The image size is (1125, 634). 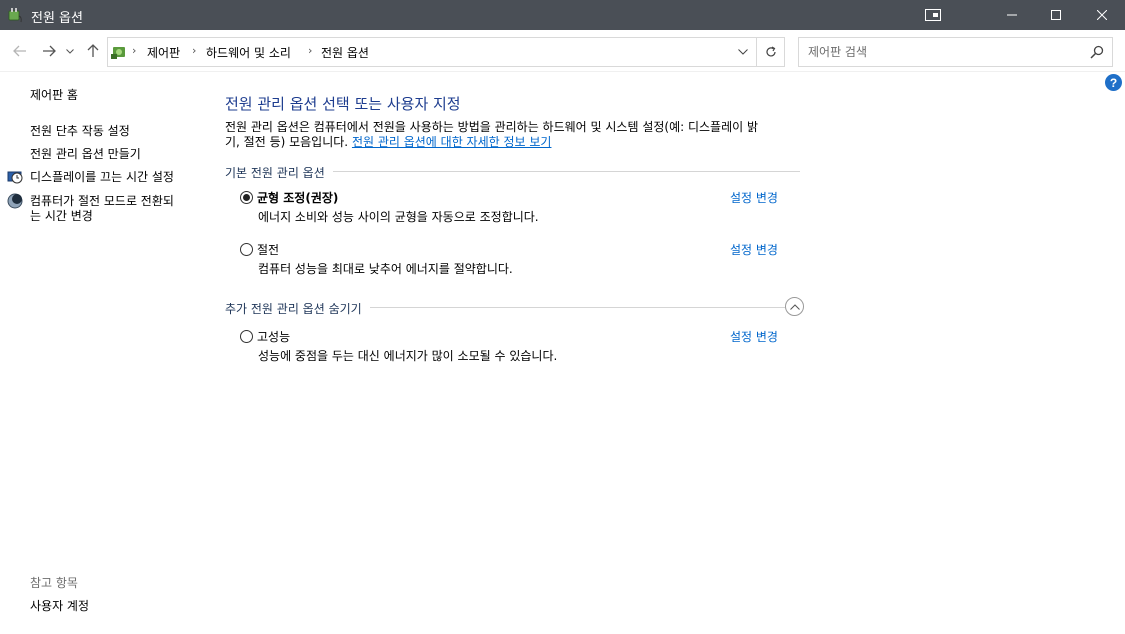 I want to click on plan-high-performance-change-settings-link: 설정 변경, so click(x=754, y=336).